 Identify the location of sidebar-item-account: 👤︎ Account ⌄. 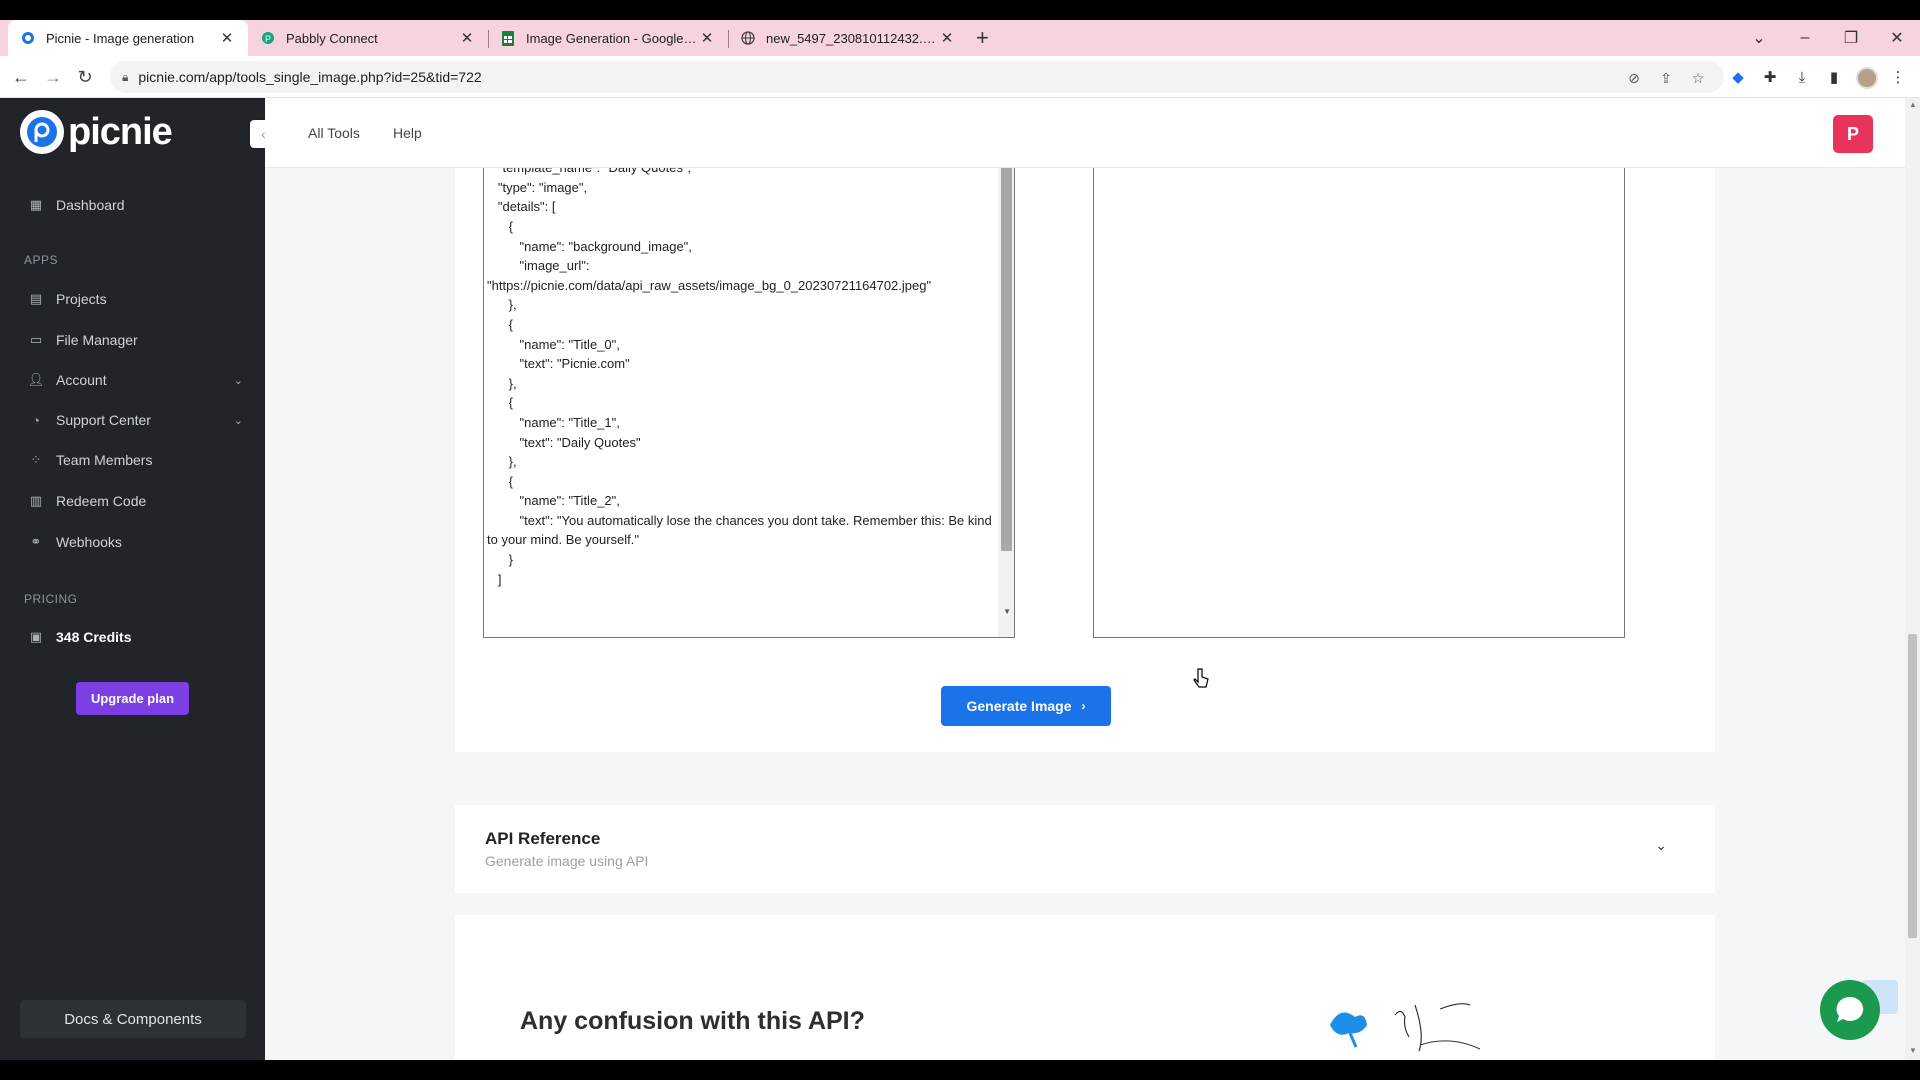
(135, 380).